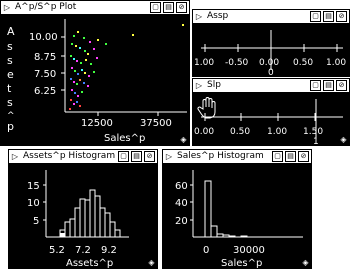  I want to click on assp-window: ▷ Assp ▢ ▤ ⊘ 1.00 -0.50 0.00 0.50 1.00 0, so click(271, 43).